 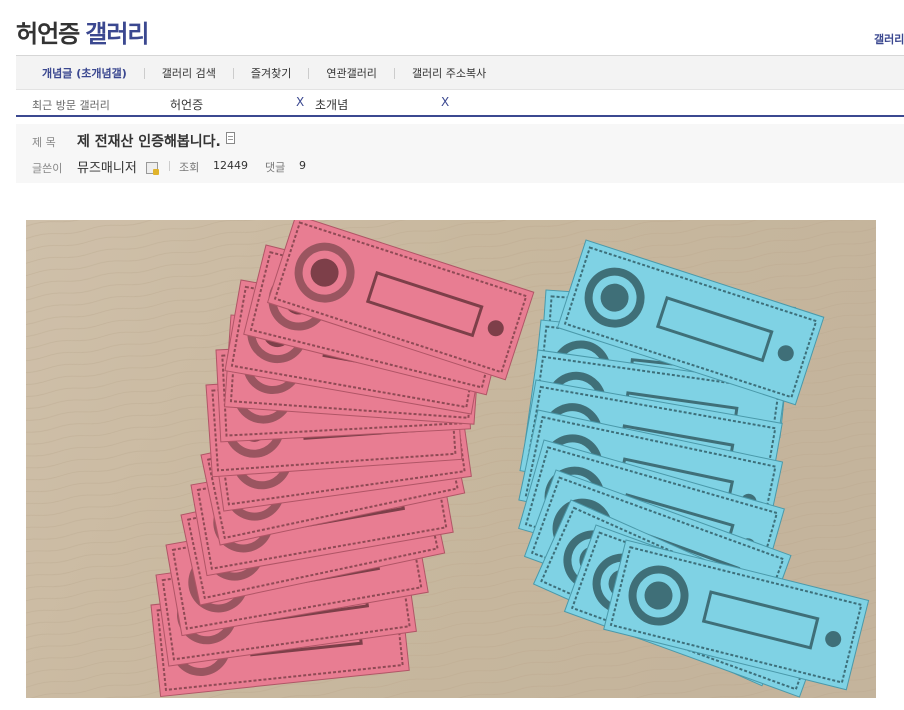 I want to click on views-count: 12449, so click(x=230, y=165).